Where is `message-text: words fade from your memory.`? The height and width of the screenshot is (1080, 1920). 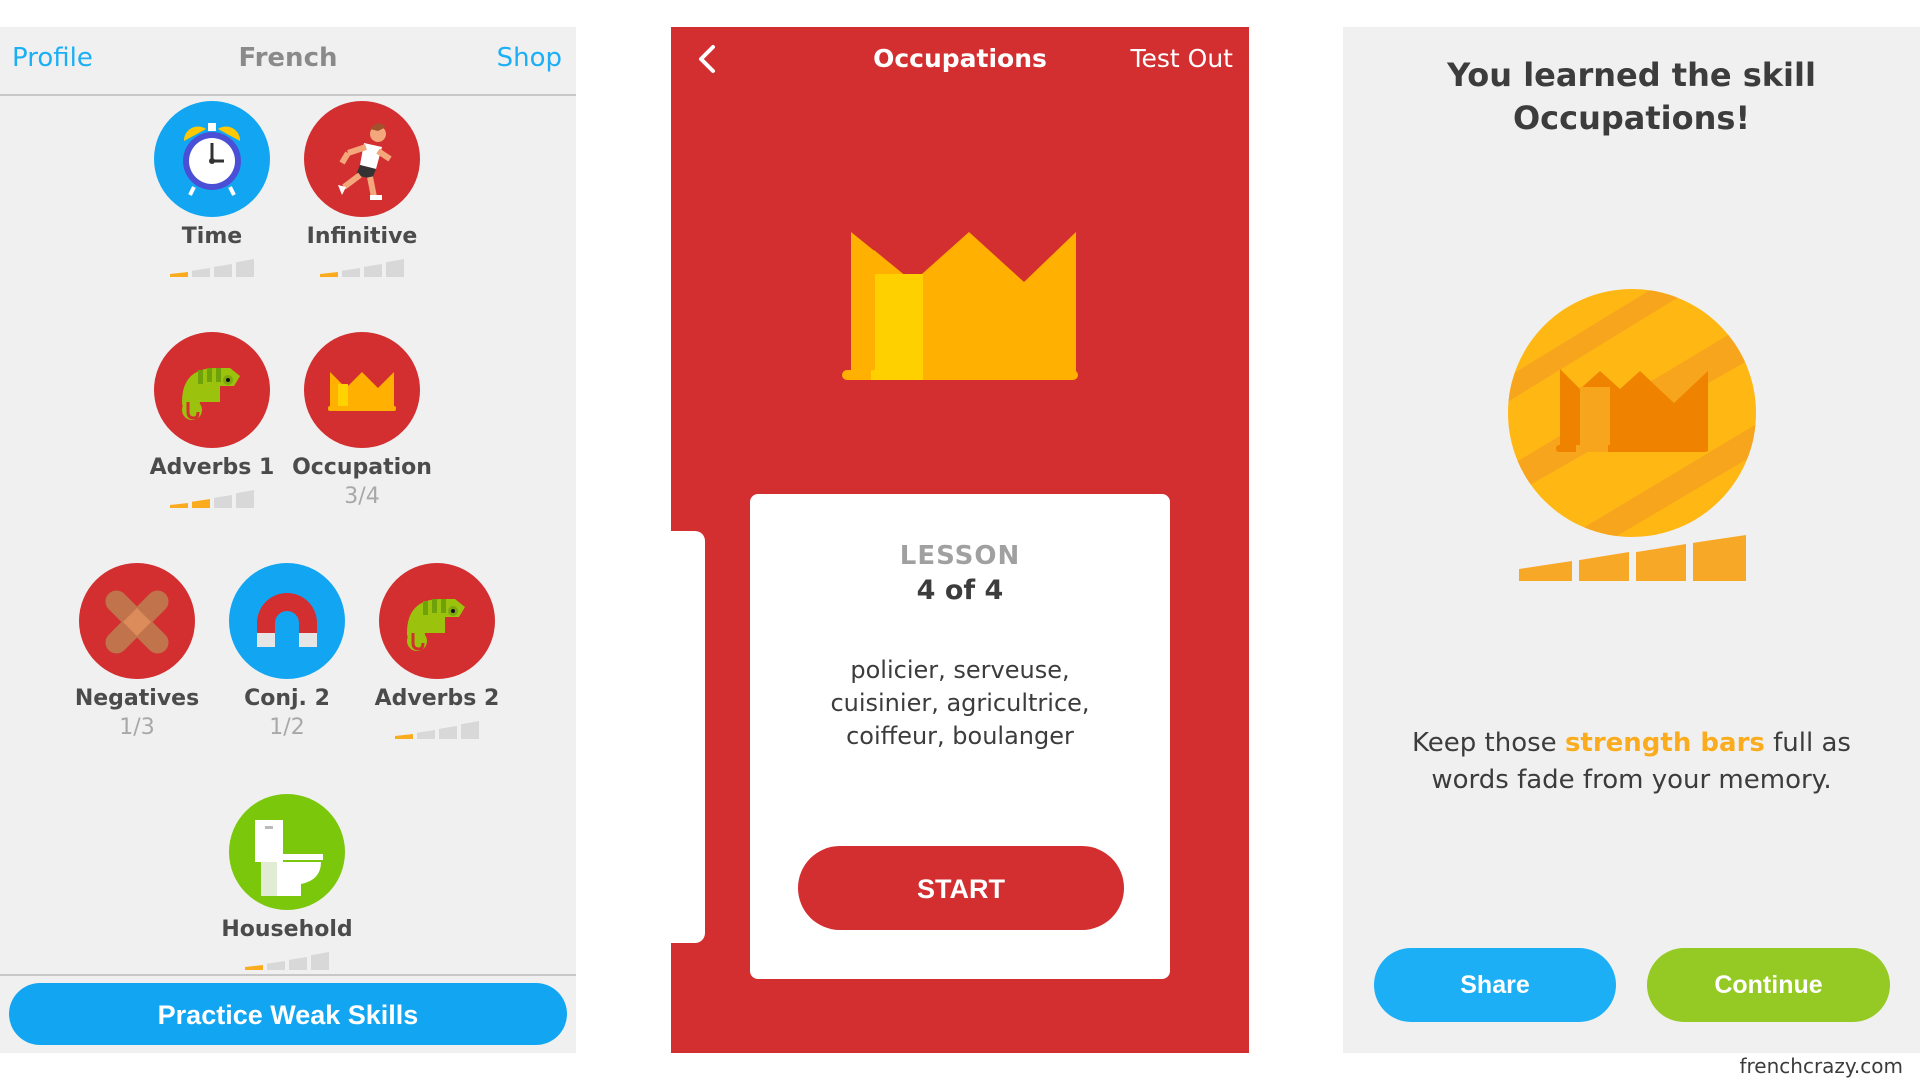
message-text: words fade from your memory. is located at coordinates (1631, 780).